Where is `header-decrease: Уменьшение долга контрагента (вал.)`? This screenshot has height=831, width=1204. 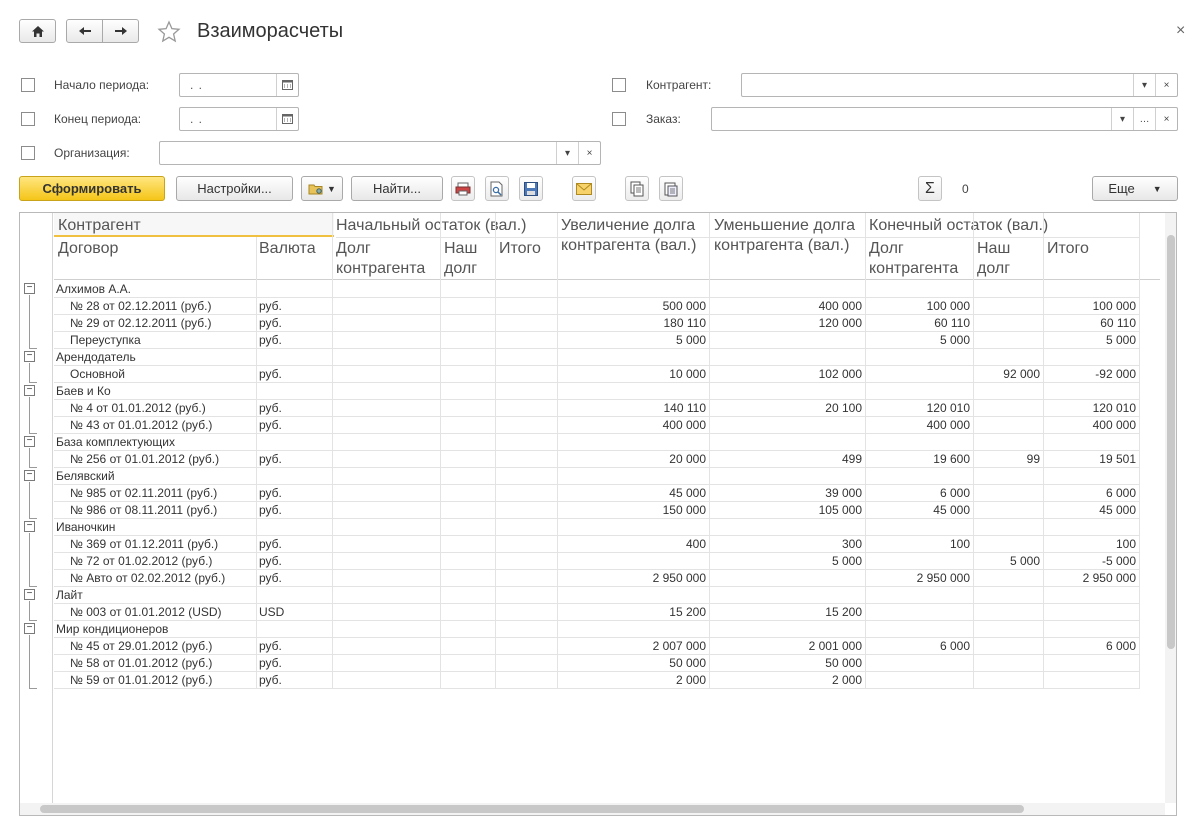
header-decrease: Уменьшение долга контрагента (вал.) is located at coordinates (784, 235).